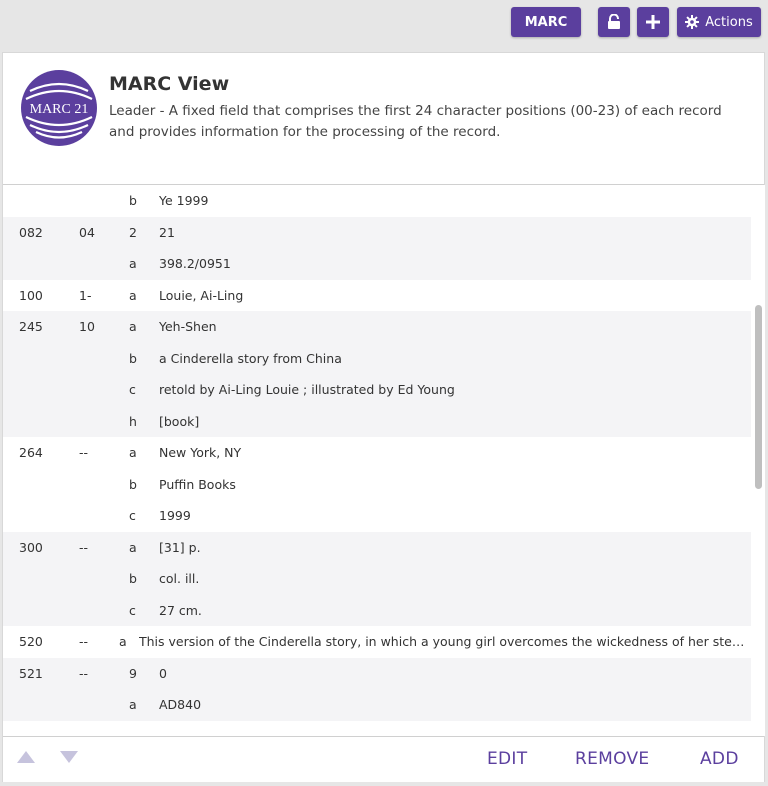  I want to click on field-indicators: 1-, so click(85, 295).